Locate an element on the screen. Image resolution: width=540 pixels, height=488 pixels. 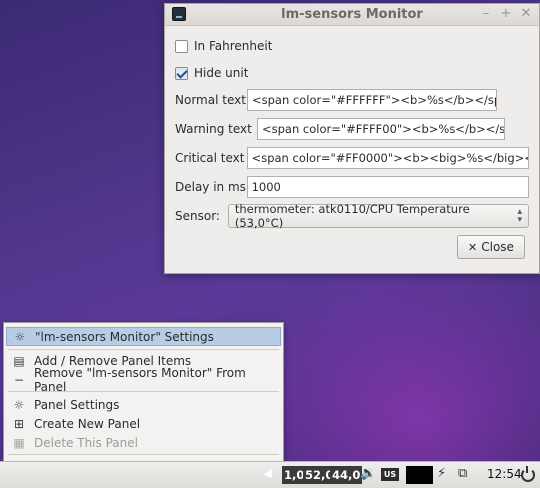
title-bar: lm-sensors Monitor – + ✕ is located at coordinates (352, 15).